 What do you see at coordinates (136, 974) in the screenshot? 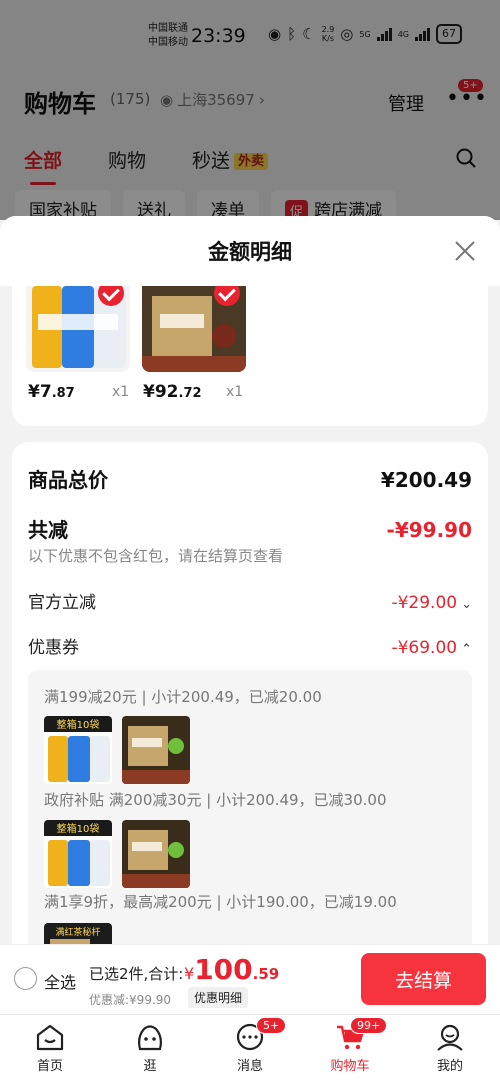
I see `selected-count: 已选2件,合计:` at bounding box center [136, 974].